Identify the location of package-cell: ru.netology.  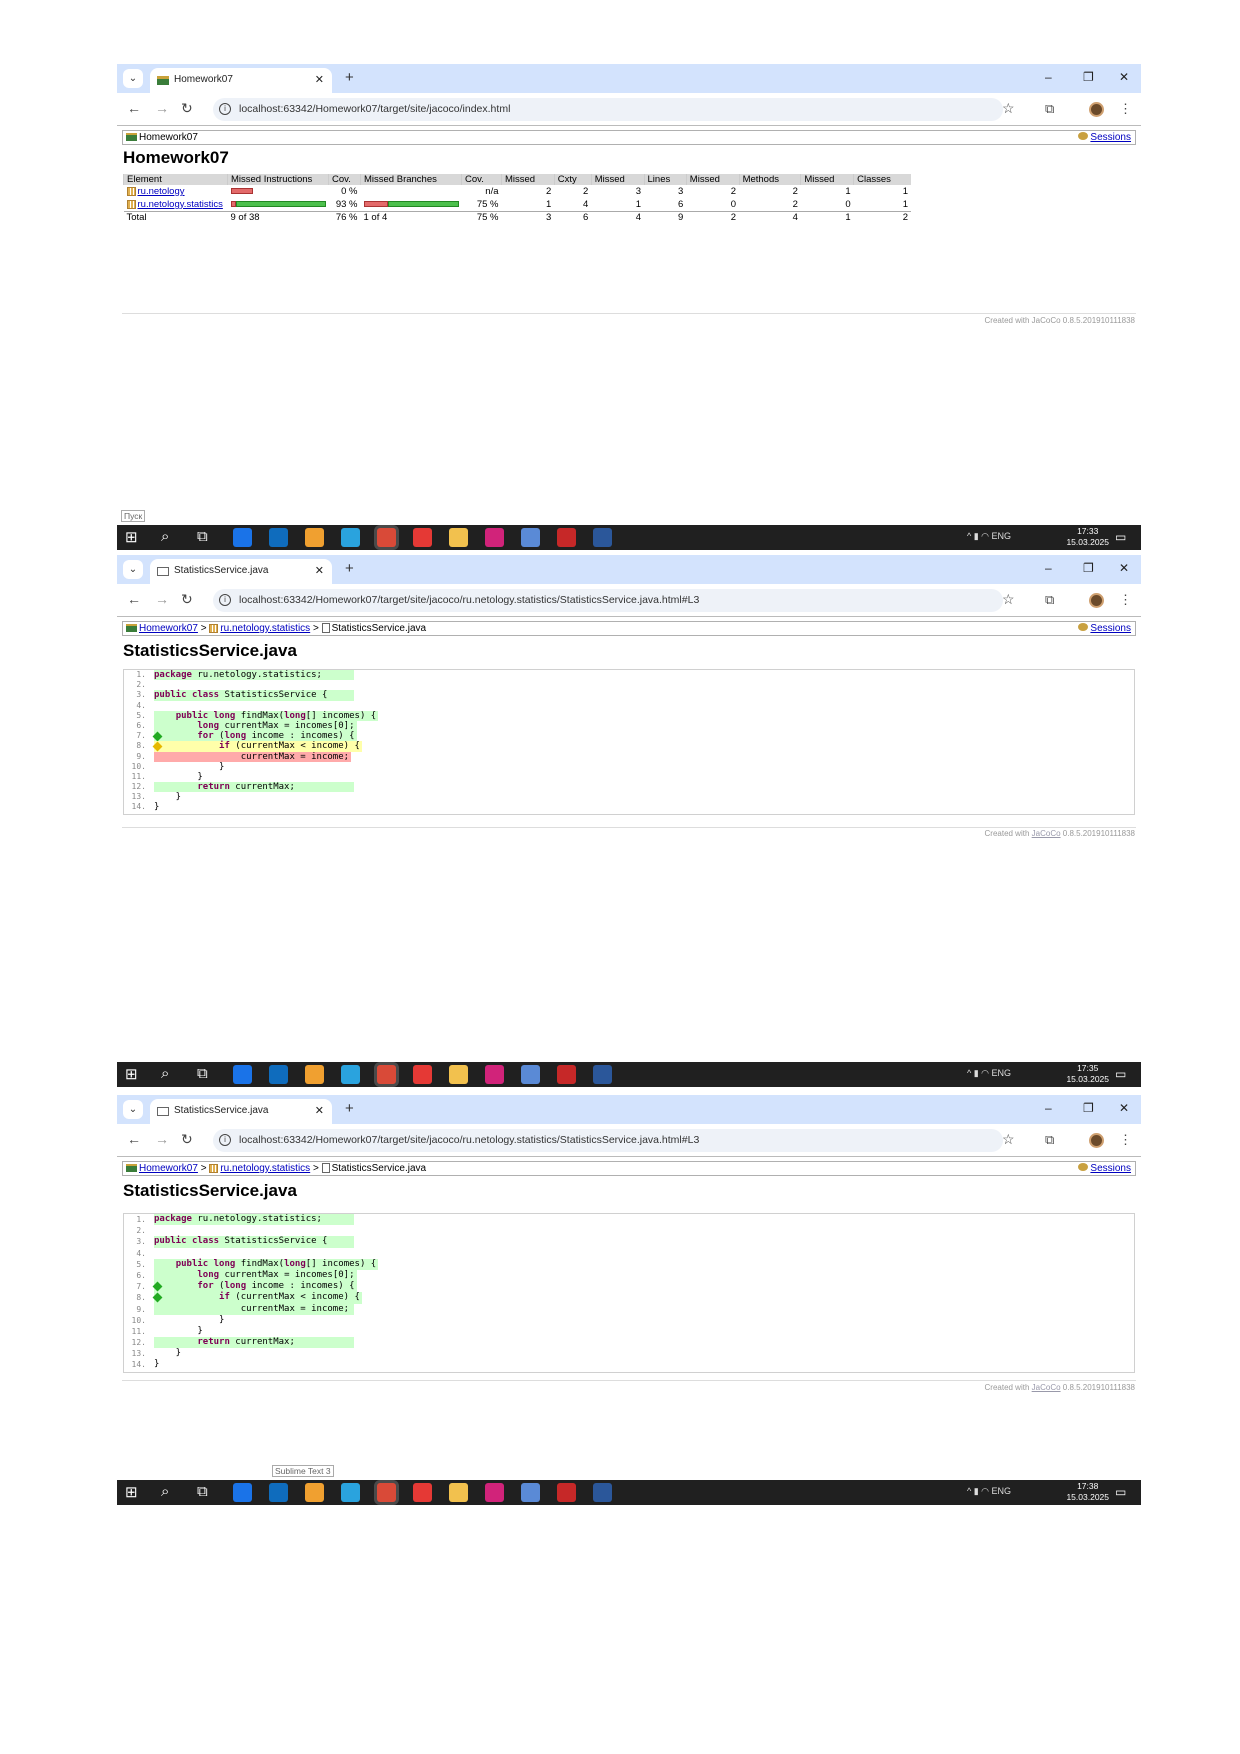
(176, 191).